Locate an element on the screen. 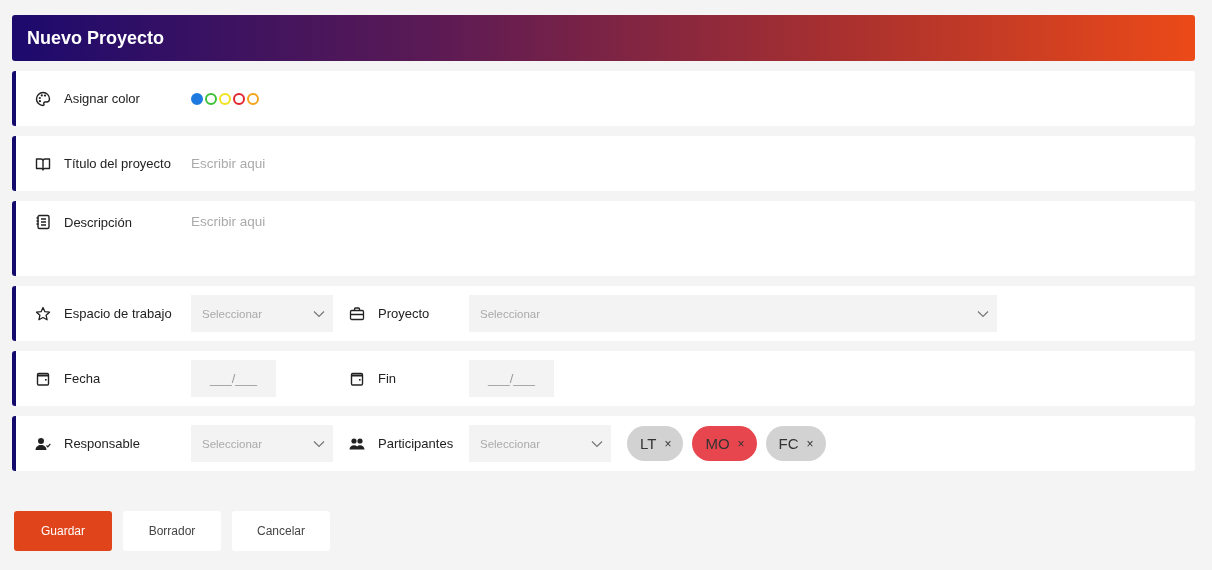 This screenshot has width=1212, height=570. field-label: Fin is located at coordinates (387, 378).